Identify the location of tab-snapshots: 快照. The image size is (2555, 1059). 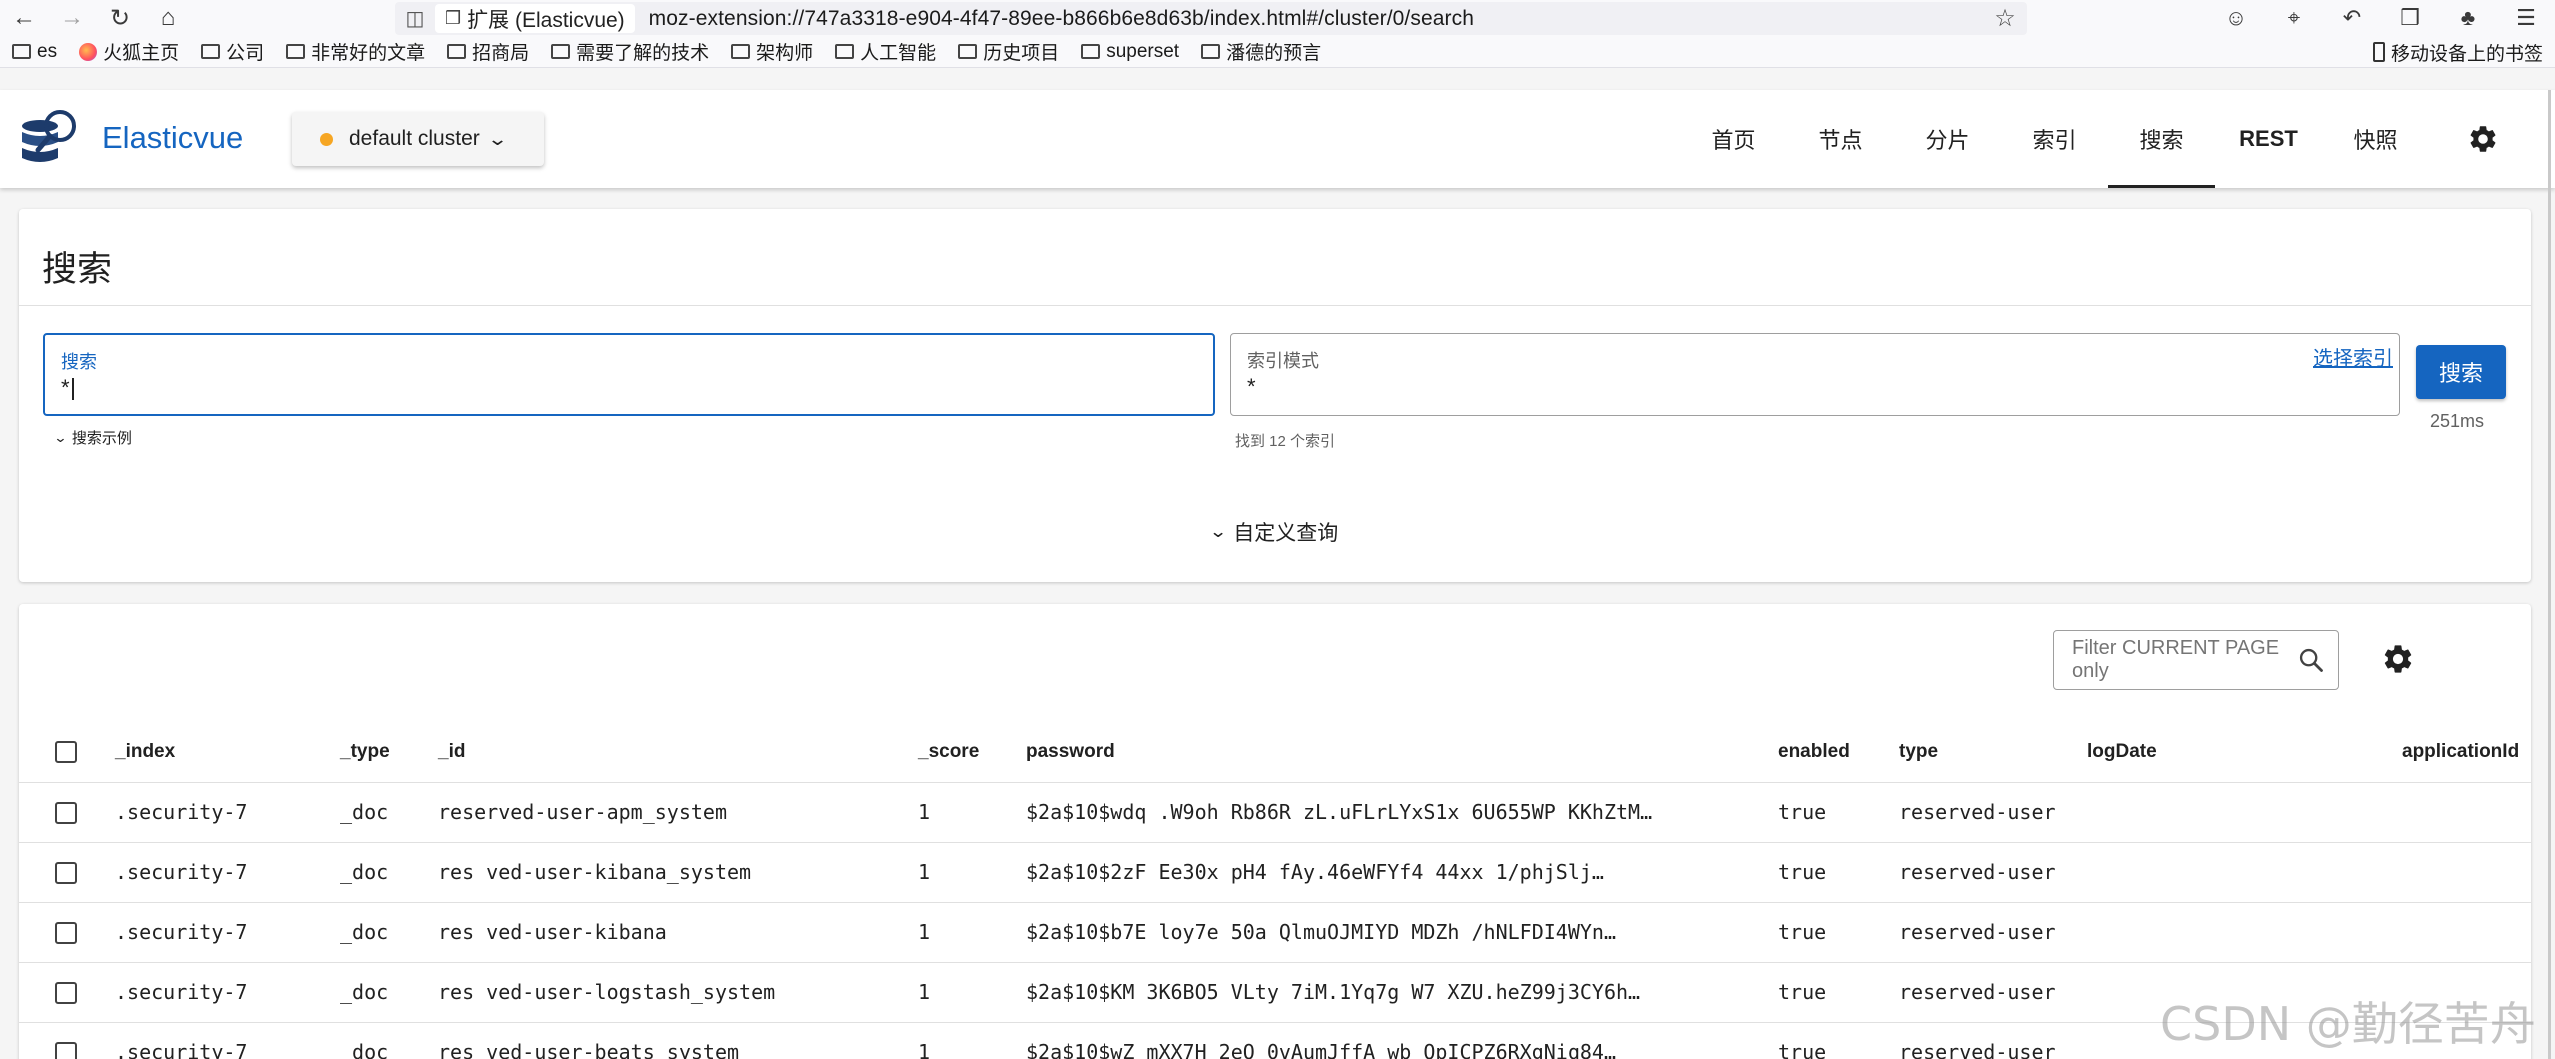
(2375, 139).